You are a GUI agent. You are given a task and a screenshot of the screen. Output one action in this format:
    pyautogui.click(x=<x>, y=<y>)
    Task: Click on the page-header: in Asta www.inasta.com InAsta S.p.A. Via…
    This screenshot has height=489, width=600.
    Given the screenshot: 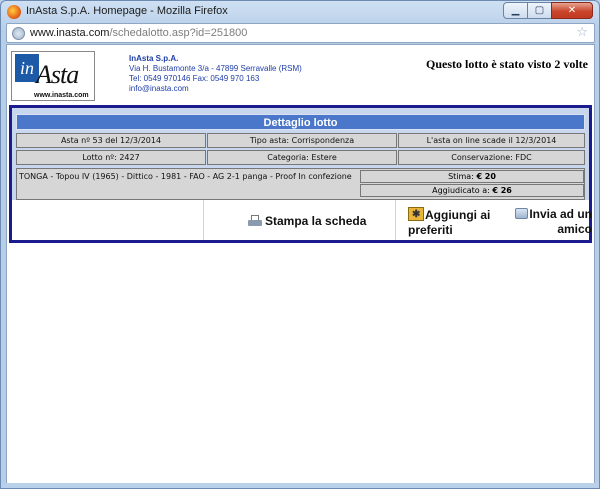 What is the action you would take?
    pyautogui.click(x=300, y=75)
    